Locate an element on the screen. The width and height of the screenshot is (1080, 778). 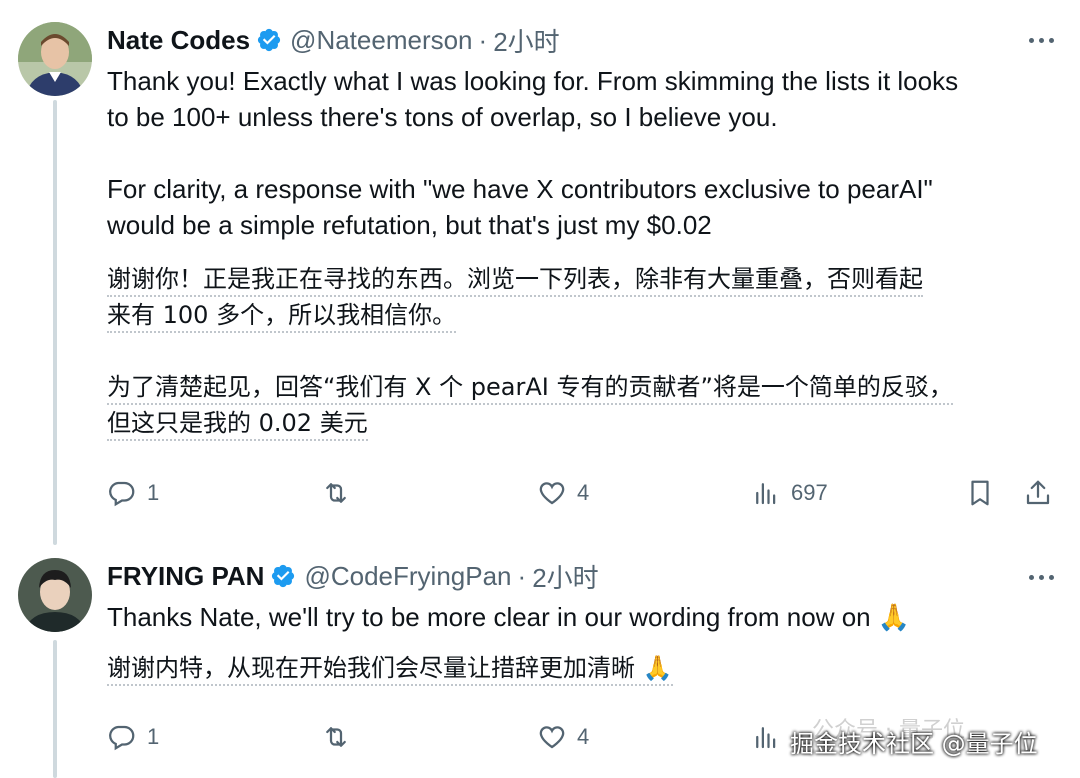
tweet-header: Nate Codes @Nateemerson · 2小时 is located at coordinates (333, 40).